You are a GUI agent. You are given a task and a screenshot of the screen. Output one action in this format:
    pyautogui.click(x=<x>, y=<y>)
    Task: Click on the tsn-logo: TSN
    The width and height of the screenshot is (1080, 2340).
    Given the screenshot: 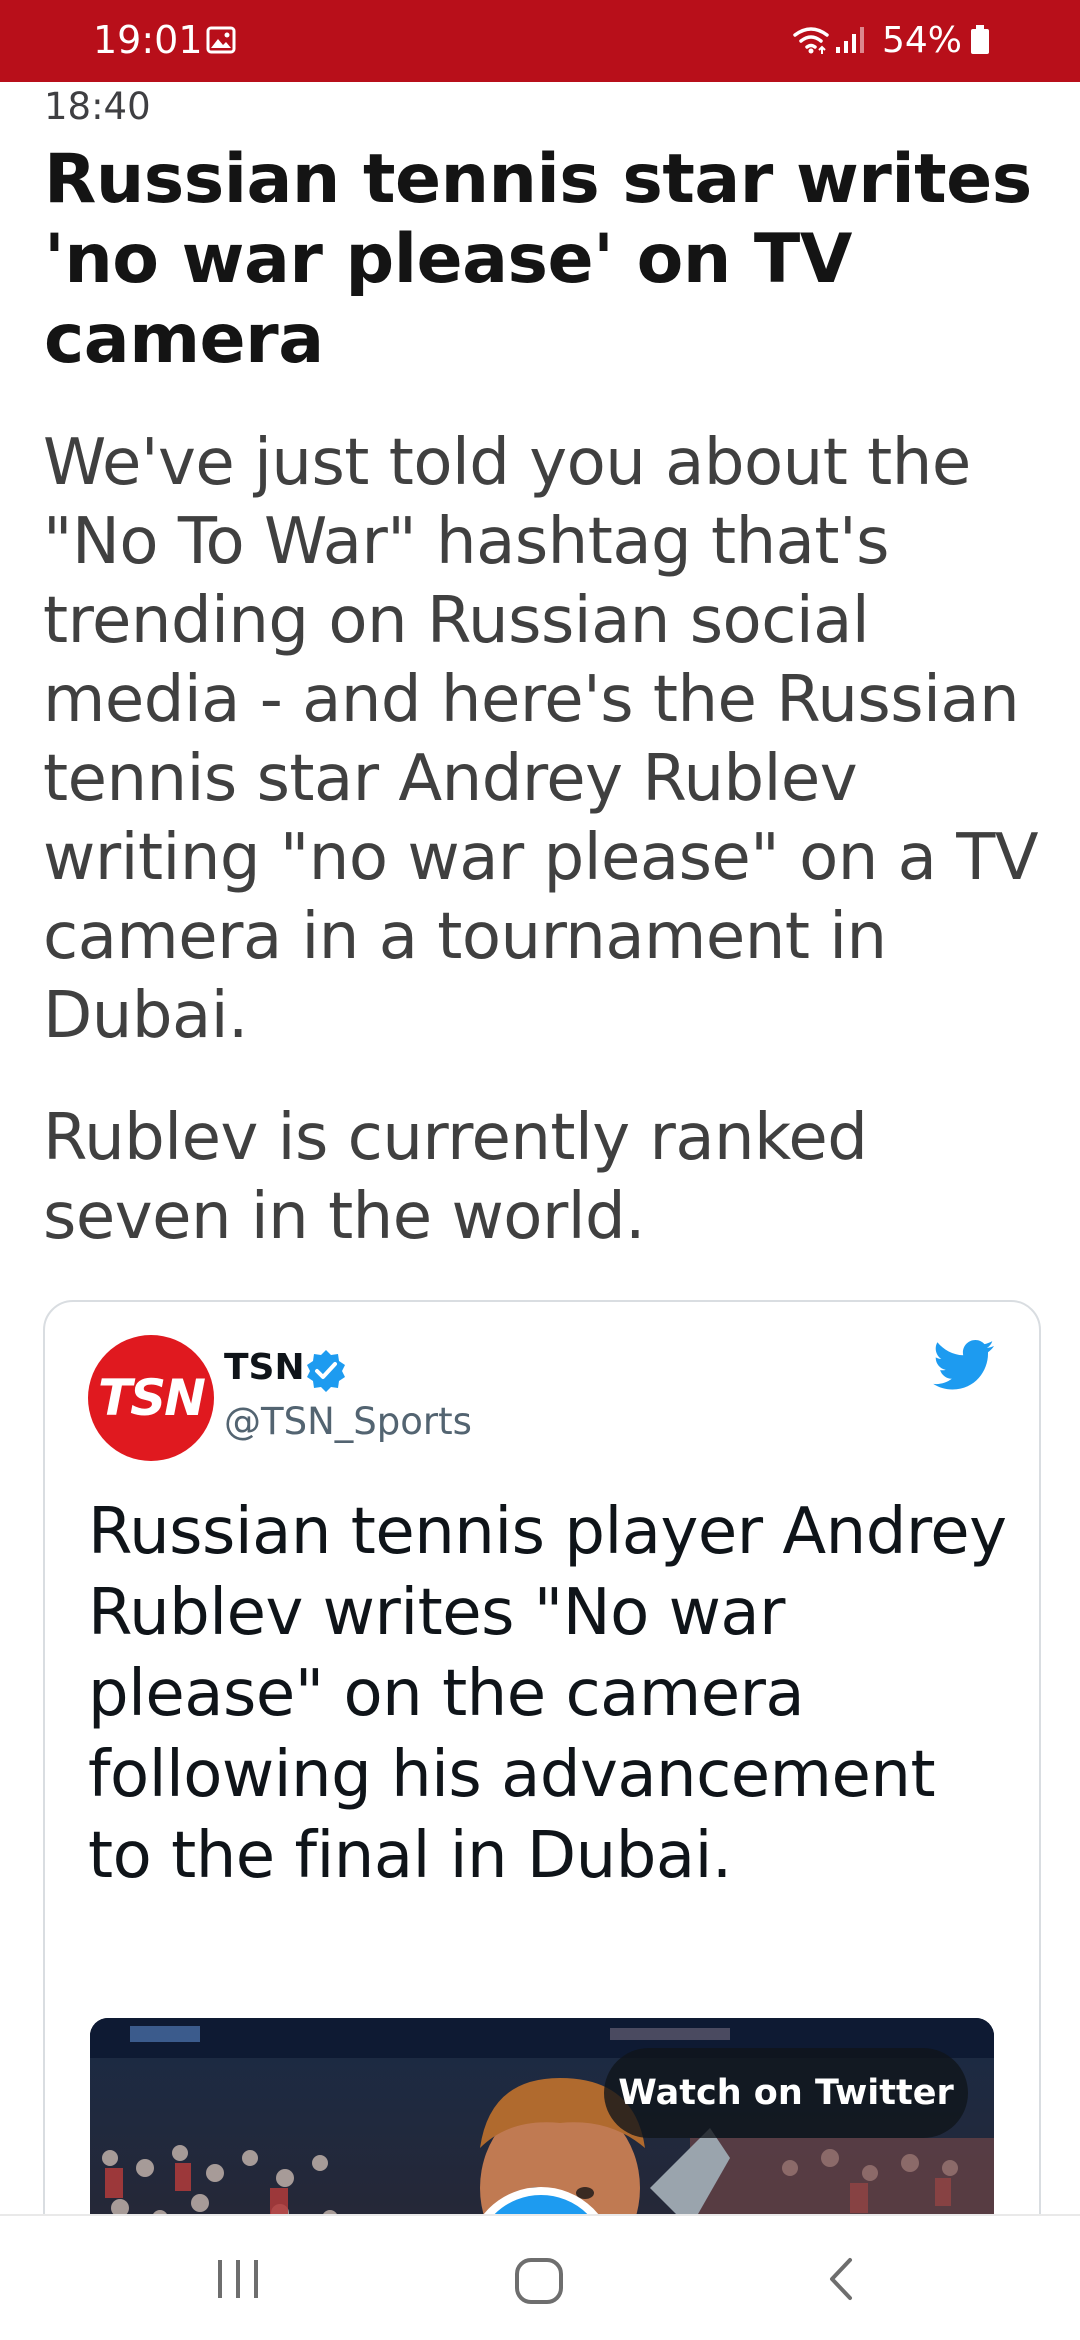 What is the action you would take?
    pyautogui.click(x=152, y=1398)
    